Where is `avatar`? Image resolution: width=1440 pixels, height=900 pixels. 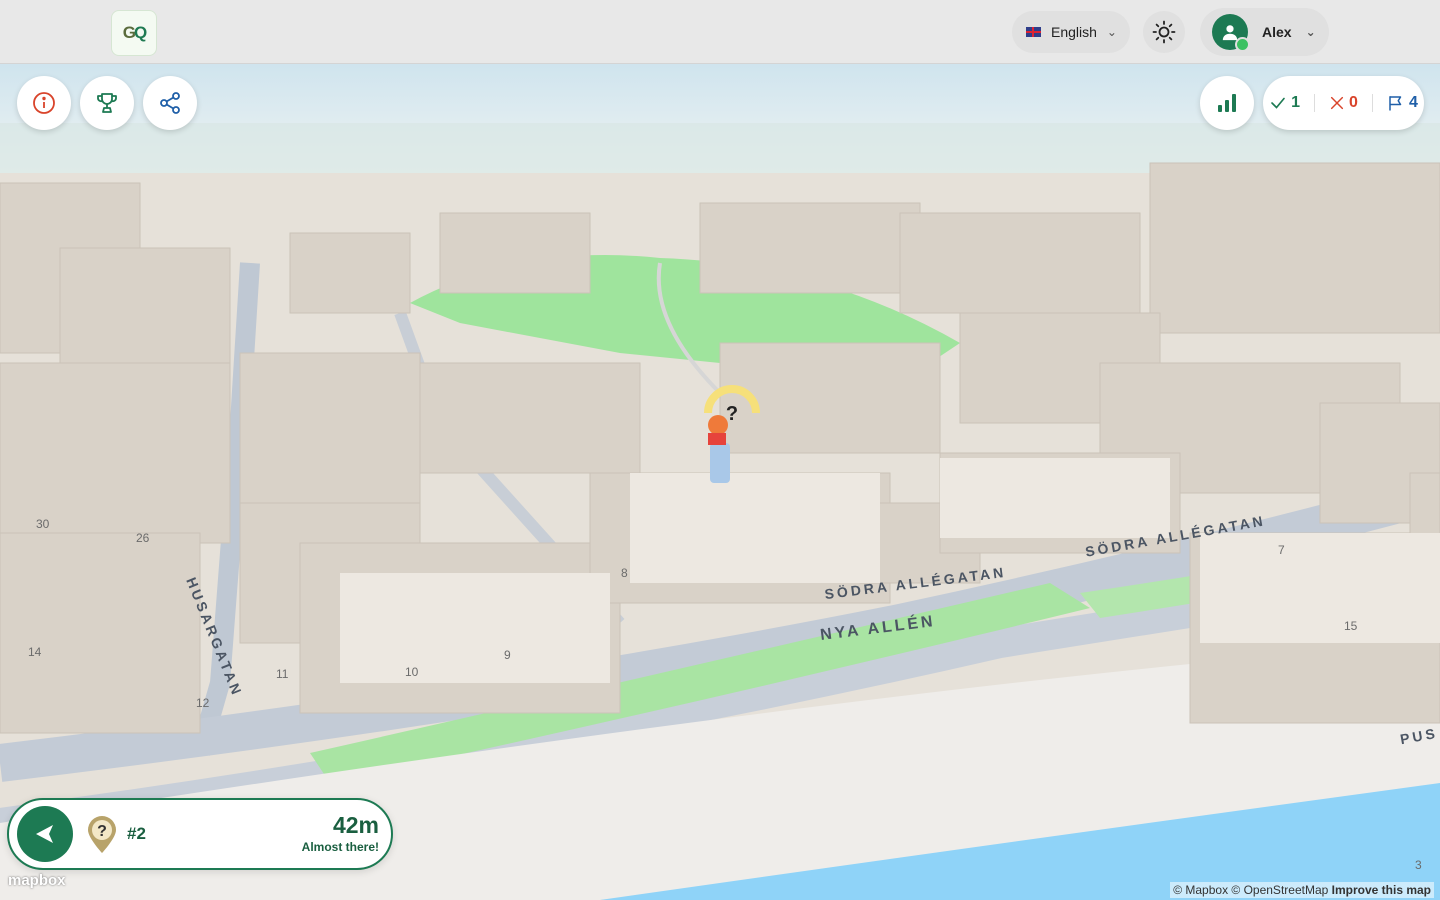
avatar is located at coordinates (1231, 33).